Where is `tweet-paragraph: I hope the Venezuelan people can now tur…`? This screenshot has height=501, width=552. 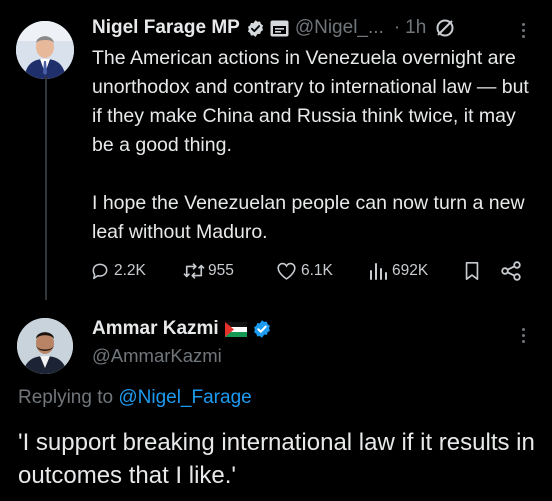
tweet-paragraph: I hope the Venezuelan people can now tur… is located at coordinates (308, 217).